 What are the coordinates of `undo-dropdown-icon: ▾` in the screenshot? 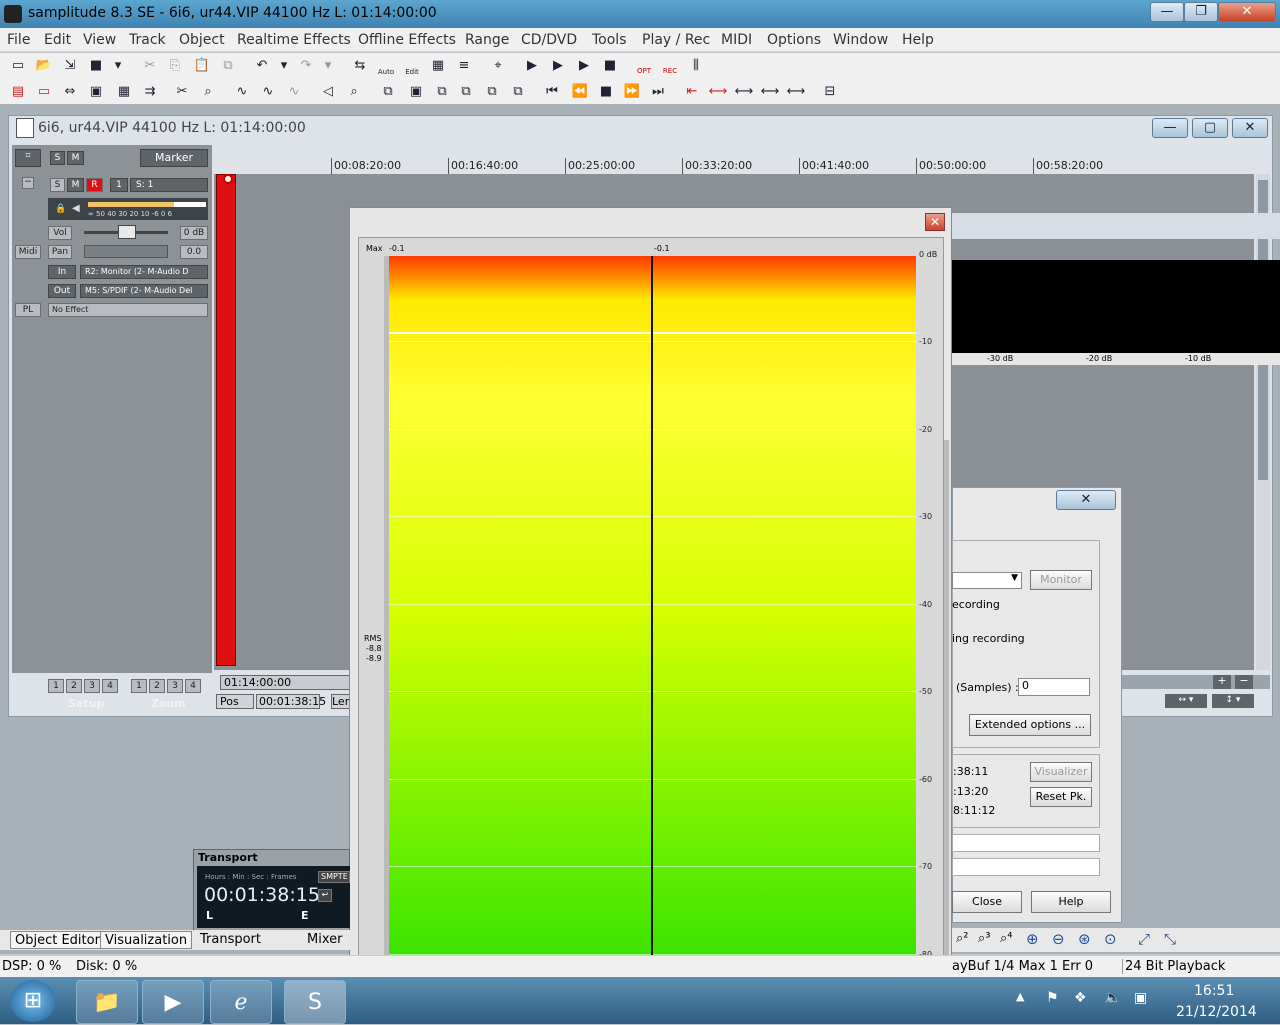 It's located at (284, 66).